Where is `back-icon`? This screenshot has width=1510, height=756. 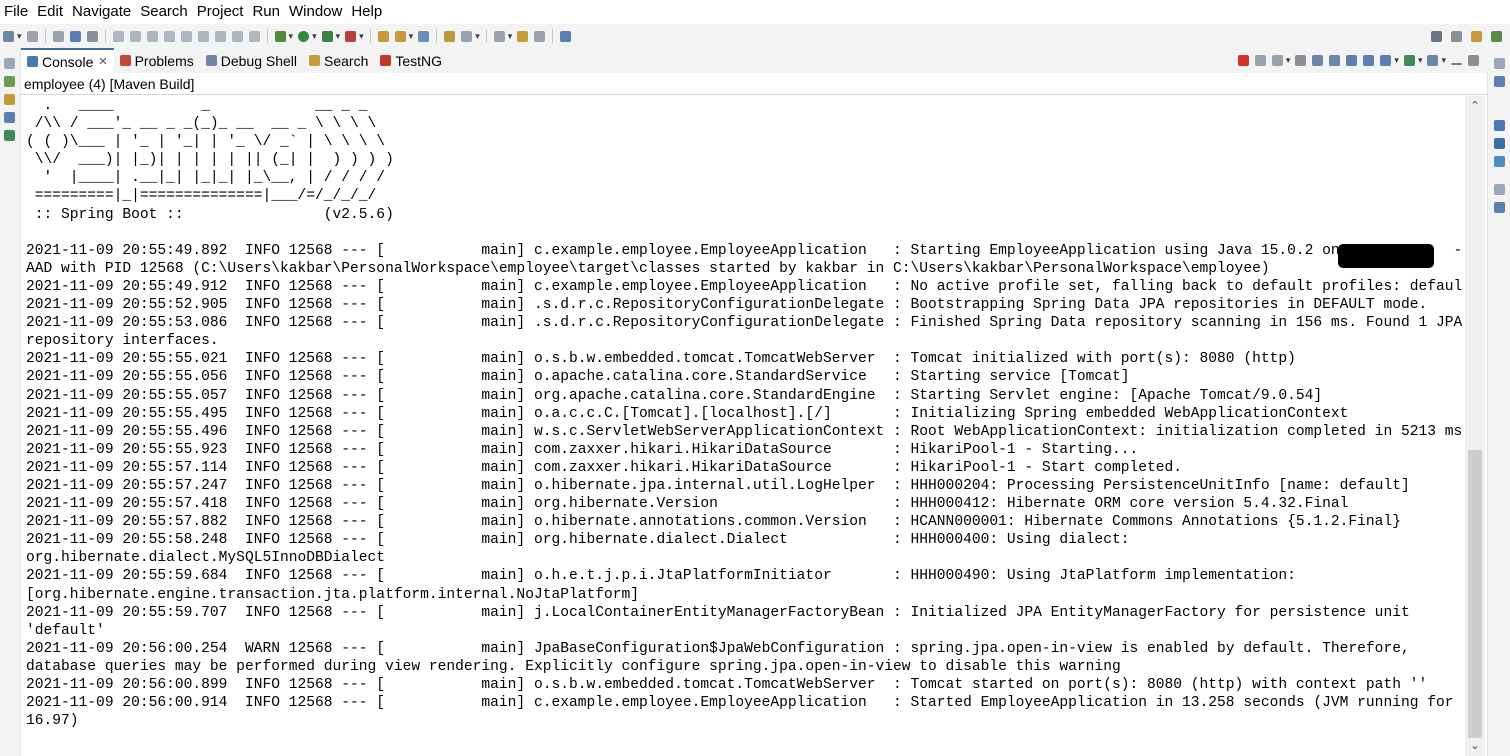 back-icon is located at coordinates (523, 36).